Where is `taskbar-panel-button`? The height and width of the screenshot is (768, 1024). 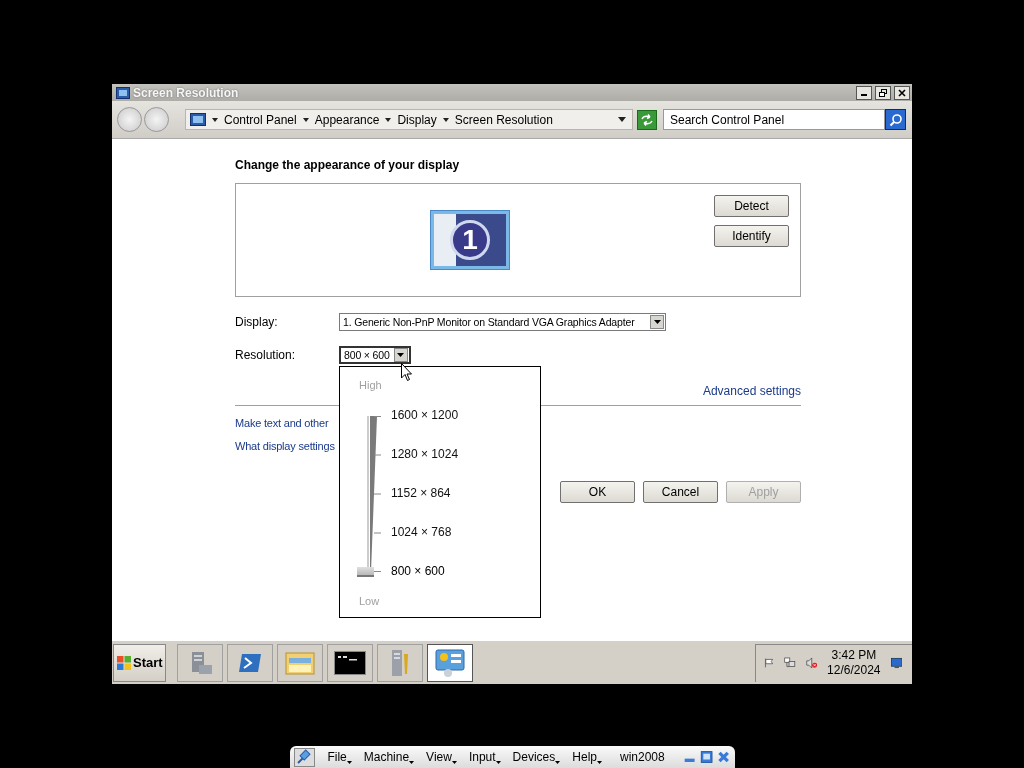 taskbar-panel-button is located at coordinates (450, 662).